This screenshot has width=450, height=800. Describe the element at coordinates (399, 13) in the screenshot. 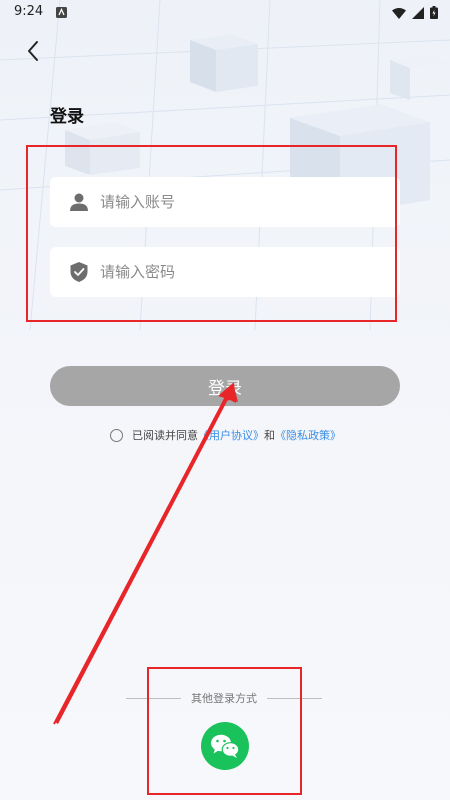

I see `wifi-icon` at that location.